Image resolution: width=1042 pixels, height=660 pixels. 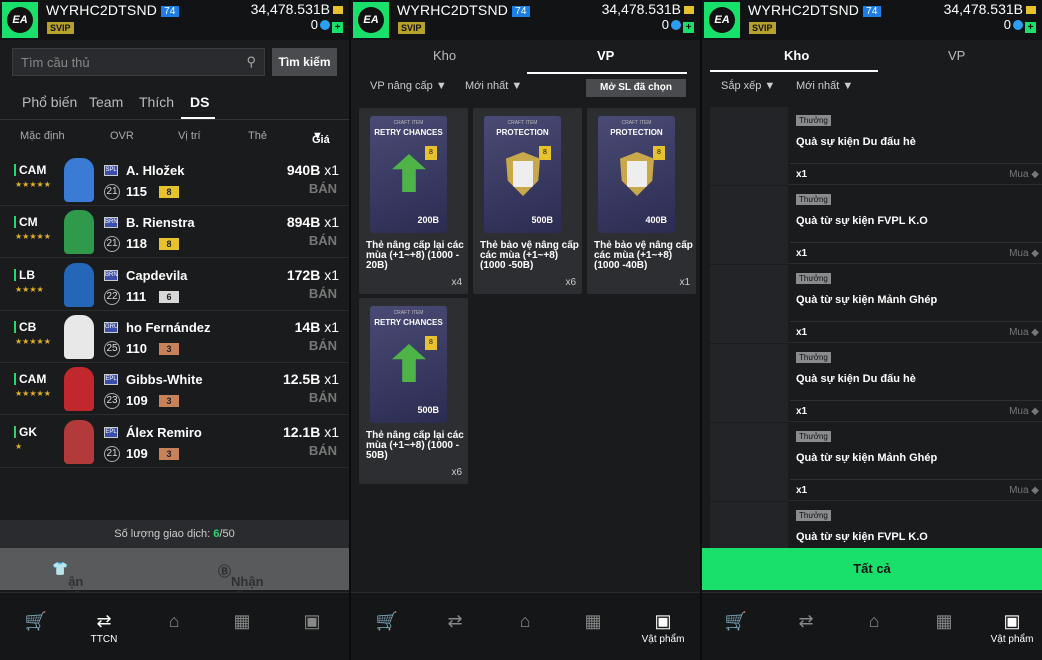 I want to click on tab-popular: Phổ biến, so click(x=49, y=102).